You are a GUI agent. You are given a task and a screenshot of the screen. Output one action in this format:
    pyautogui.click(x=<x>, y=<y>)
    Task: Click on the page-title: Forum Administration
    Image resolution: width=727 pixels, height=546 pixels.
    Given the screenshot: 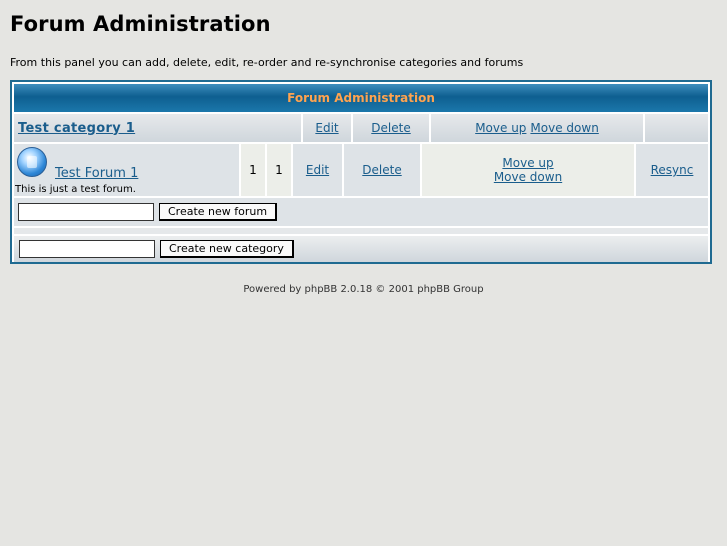 What is the action you would take?
    pyautogui.click(x=140, y=24)
    